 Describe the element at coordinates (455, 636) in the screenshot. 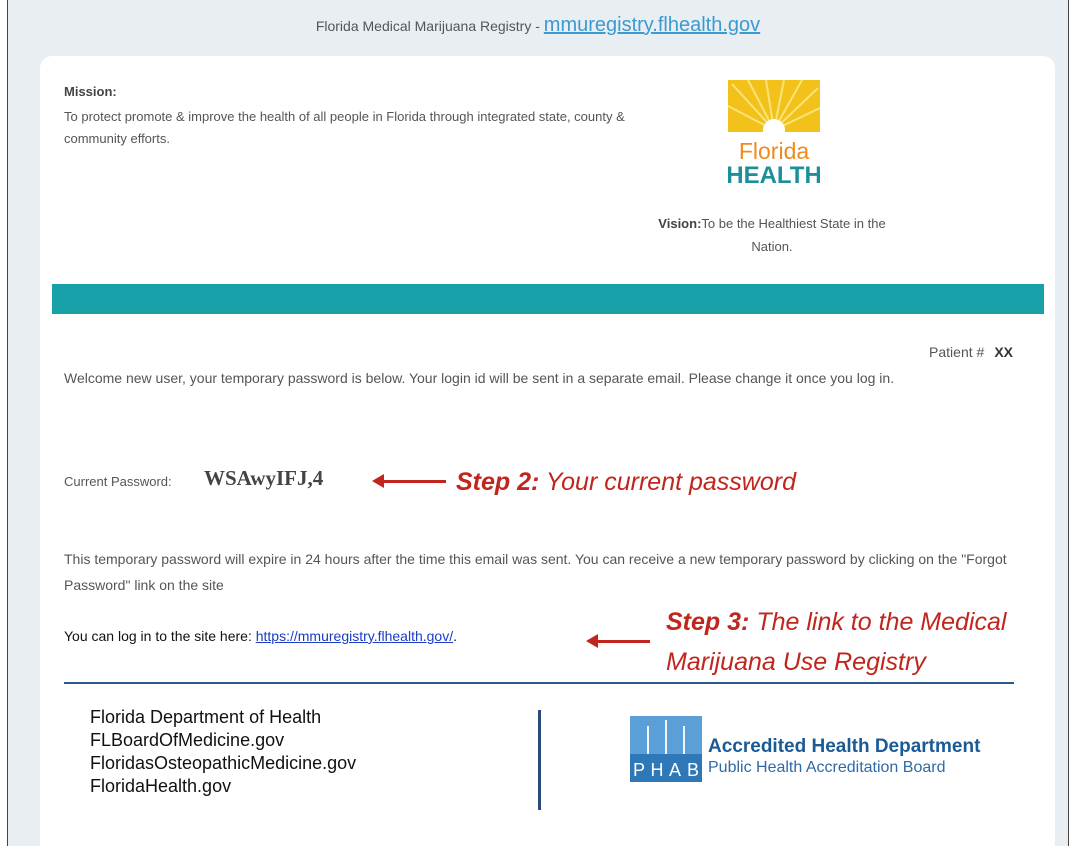

I see `login-suffix: .` at that location.